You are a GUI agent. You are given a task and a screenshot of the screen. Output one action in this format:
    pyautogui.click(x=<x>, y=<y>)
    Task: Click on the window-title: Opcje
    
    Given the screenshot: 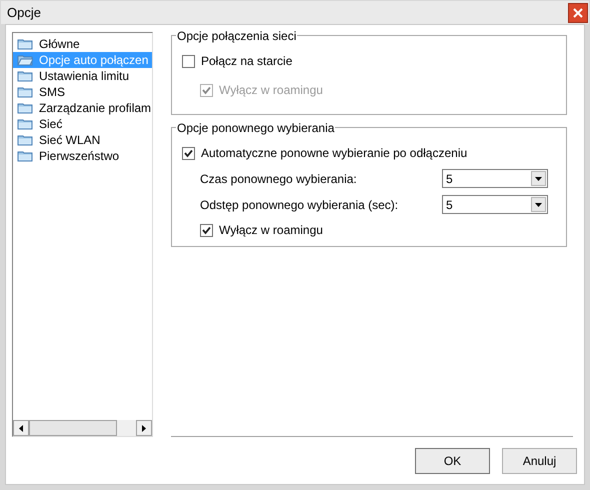 What is the action you would take?
    pyautogui.click(x=24, y=13)
    